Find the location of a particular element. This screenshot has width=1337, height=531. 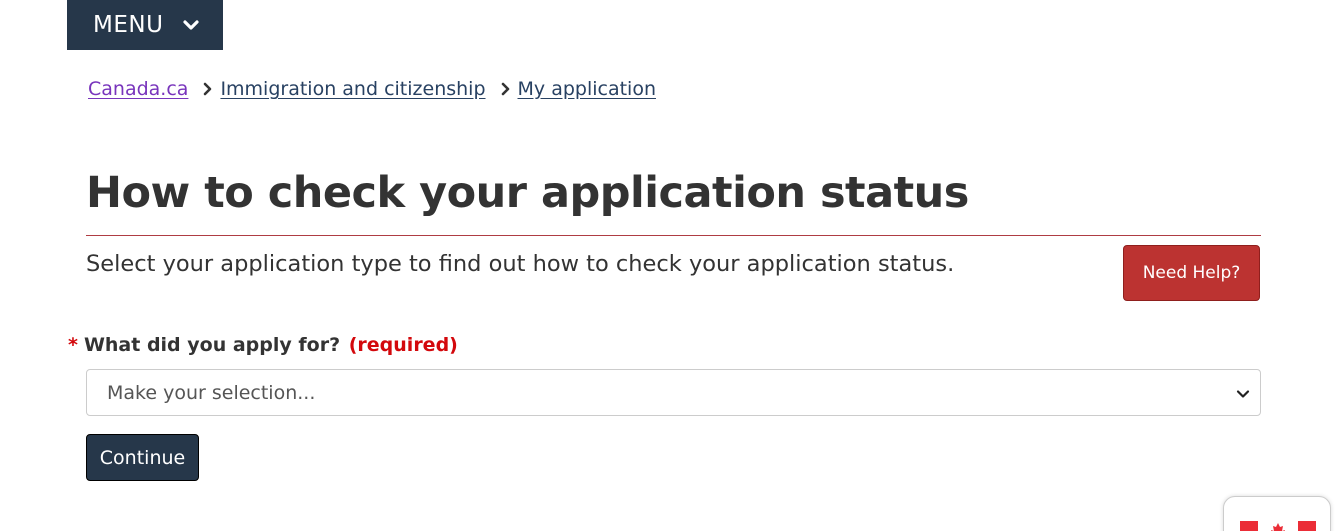

application-type-label: * What did you apply for? (required) is located at coordinates (263, 345).